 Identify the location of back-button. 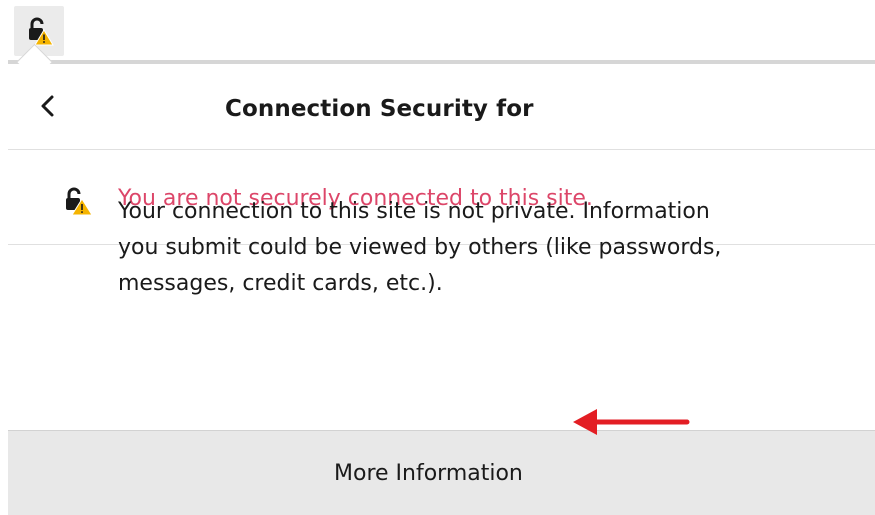
(48, 106).